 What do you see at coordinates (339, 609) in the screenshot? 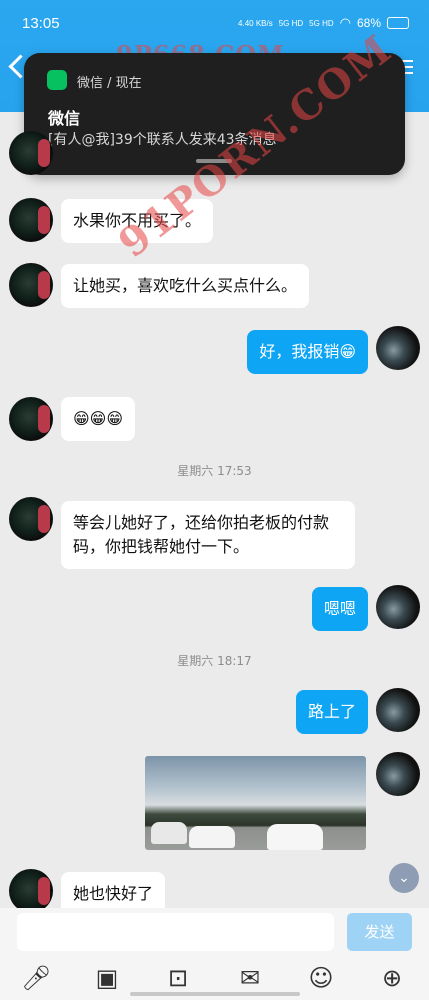
I see `message-bubble: 嗯嗯` at bounding box center [339, 609].